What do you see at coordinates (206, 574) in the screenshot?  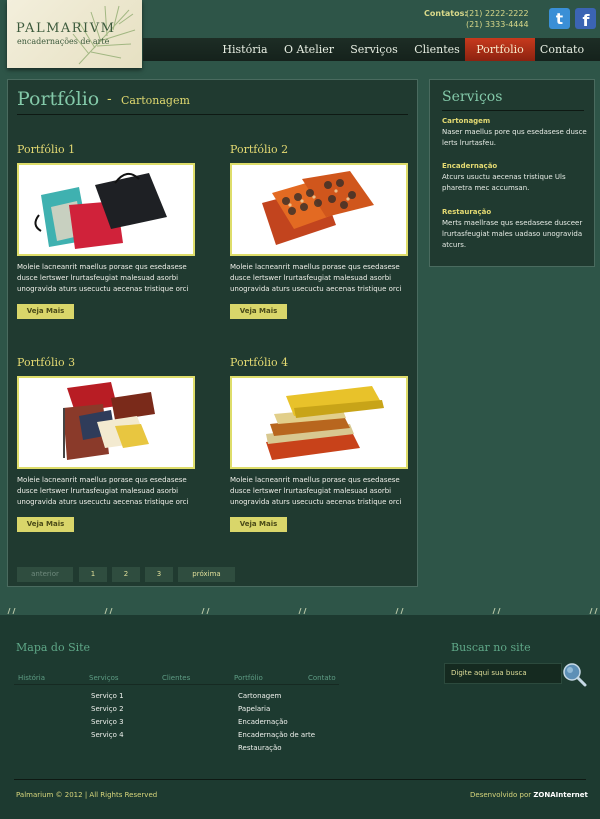 I see `pagination-next: próxima` at bounding box center [206, 574].